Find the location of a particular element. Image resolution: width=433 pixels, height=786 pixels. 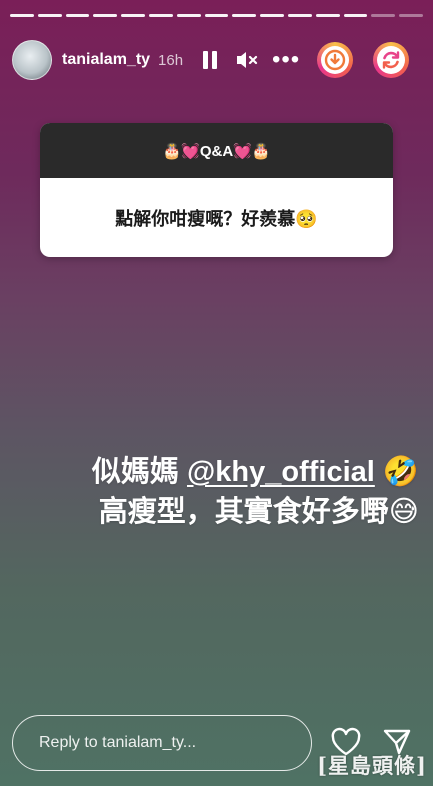

post-time: 16h is located at coordinates (171, 60).